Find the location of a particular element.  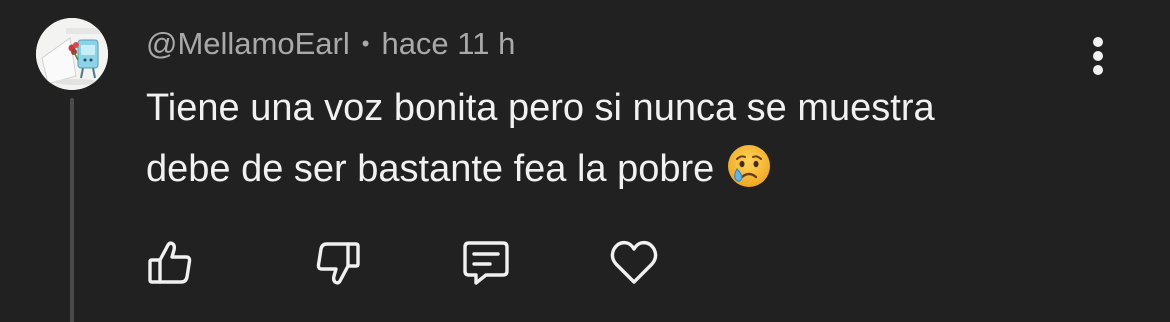

avatar-image is located at coordinates (72, 54).